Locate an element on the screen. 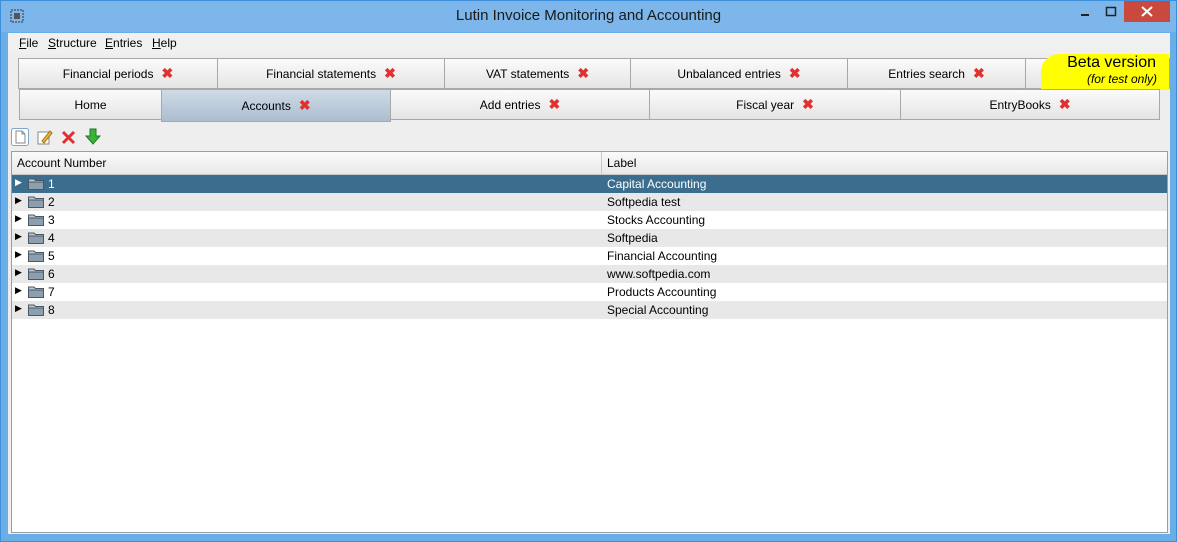 This screenshot has height=542, width=1177. tab-accounts: Accounts ✖ is located at coordinates (276, 105).